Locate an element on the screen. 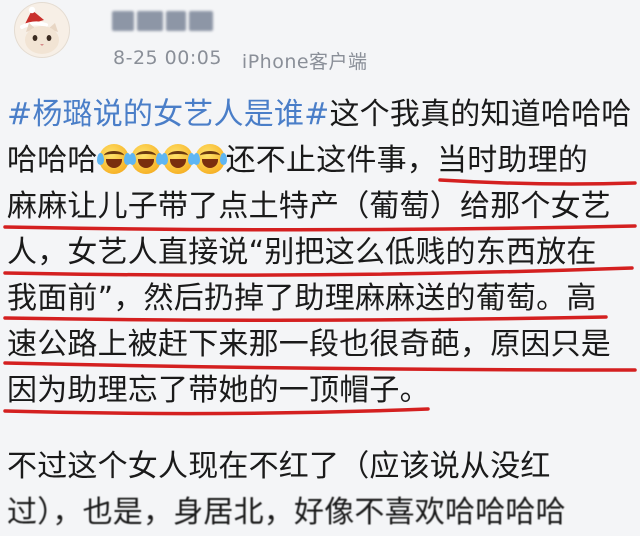 This screenshot has width=640, height=536. post-meta: 8-25 00:05 iPhone客户端 is located at coordinates (240, 60).